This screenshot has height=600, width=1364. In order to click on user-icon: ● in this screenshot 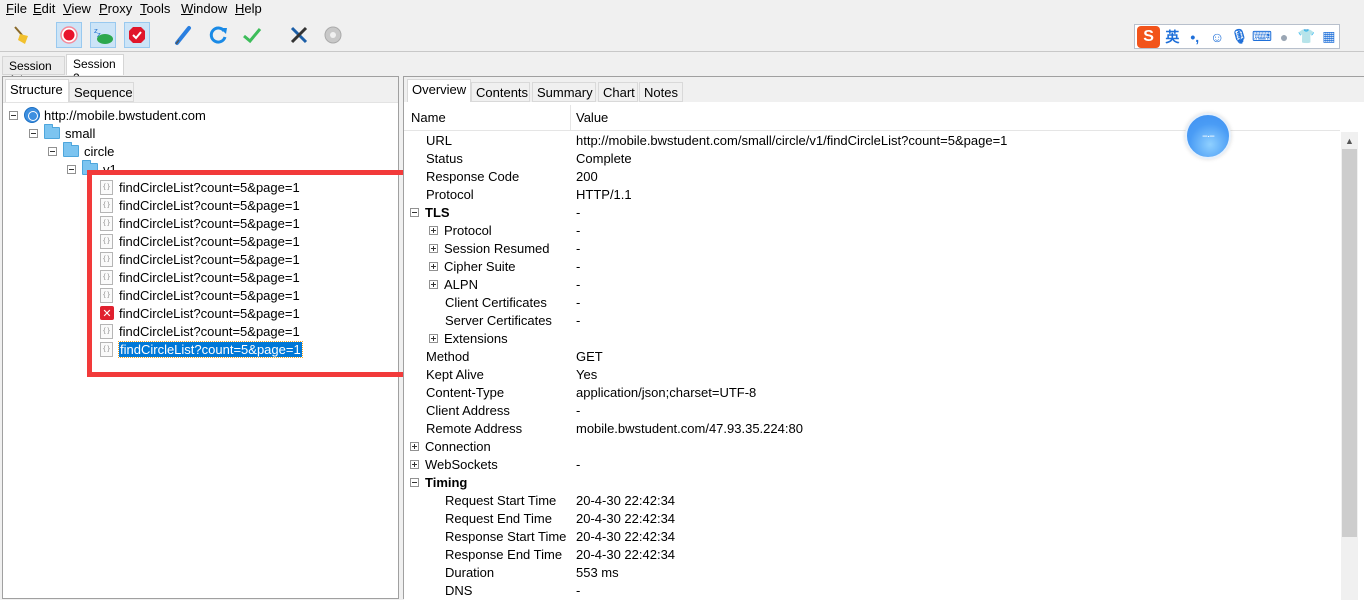, I will do `click(1284, 37)`.